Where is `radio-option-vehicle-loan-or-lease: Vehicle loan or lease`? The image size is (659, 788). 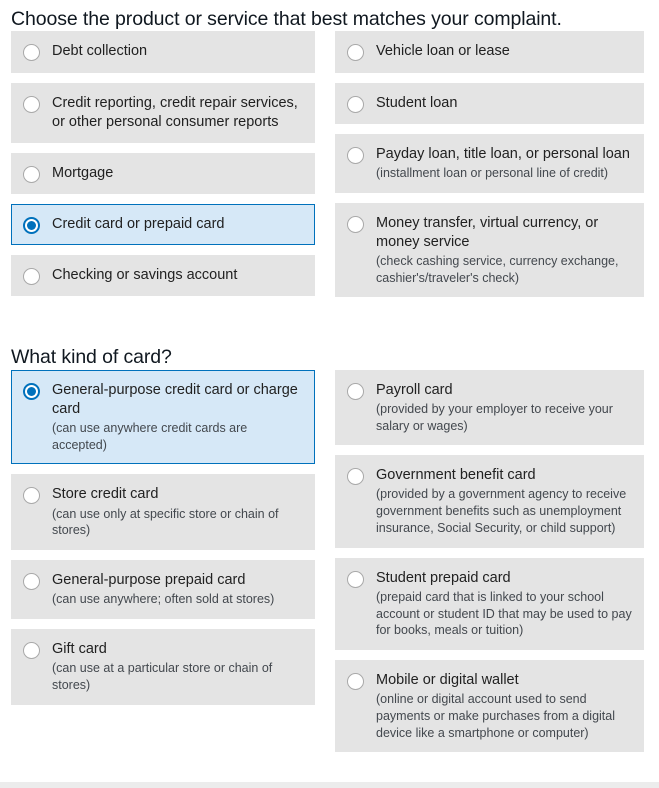
radio-option-vehicle-loan-or-lease: Vehicle loan or lease is located at coordinates (489, 52).